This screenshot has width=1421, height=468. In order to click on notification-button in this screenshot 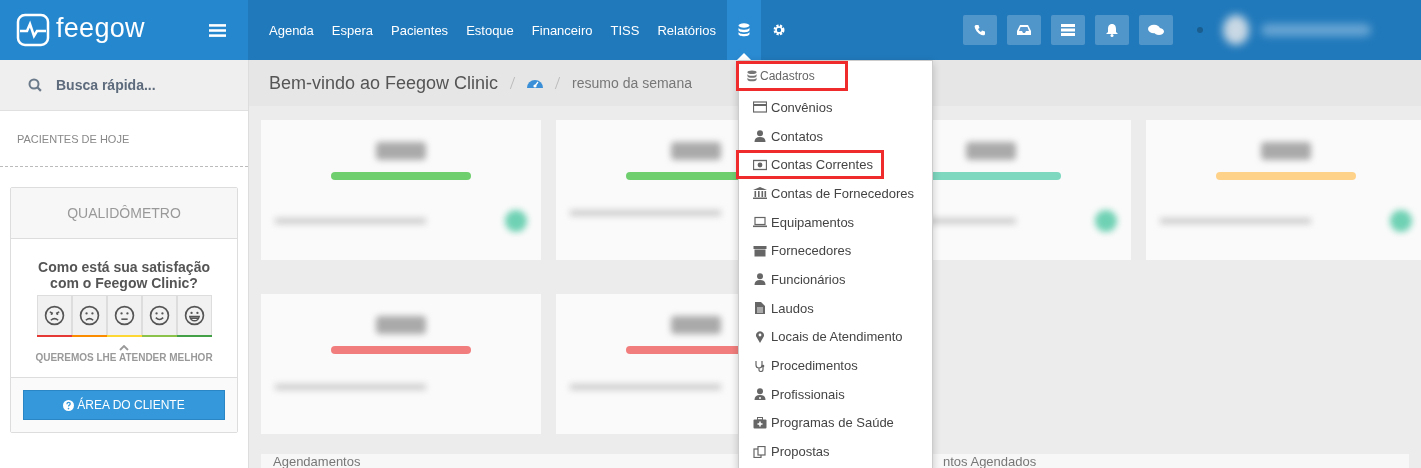, I will do `click(1112, 30)`.